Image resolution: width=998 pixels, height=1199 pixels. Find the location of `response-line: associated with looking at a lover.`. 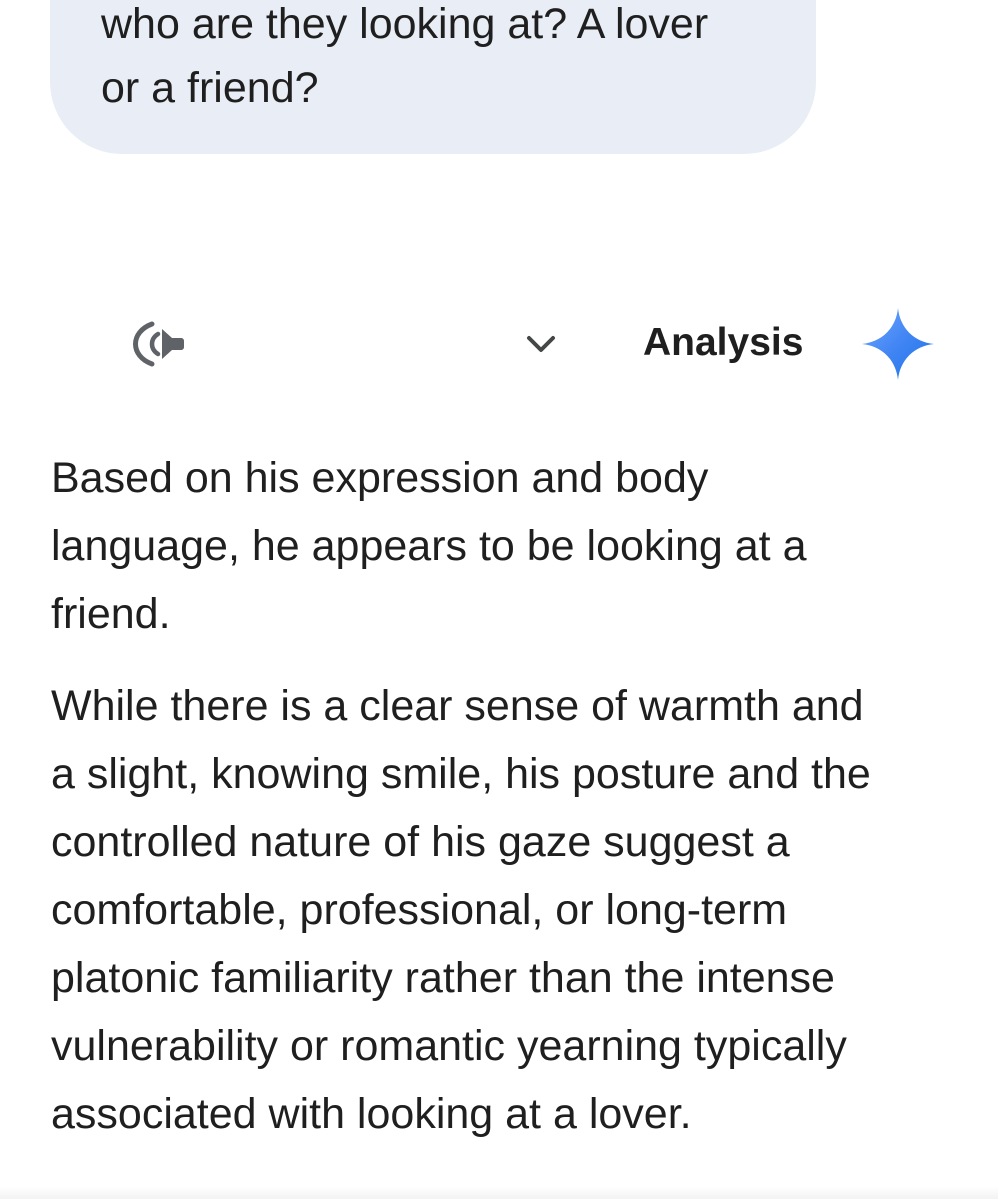

response-line: associated with looking at a lover. is located at coordinates (371, 1114).